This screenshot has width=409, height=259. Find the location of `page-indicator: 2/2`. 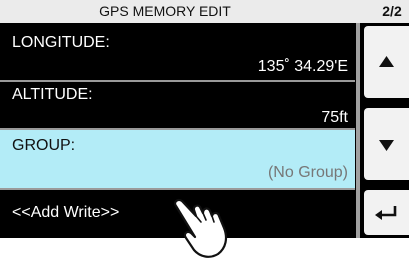

page-indicator: 2/2 is located at coordinates (392, 11).